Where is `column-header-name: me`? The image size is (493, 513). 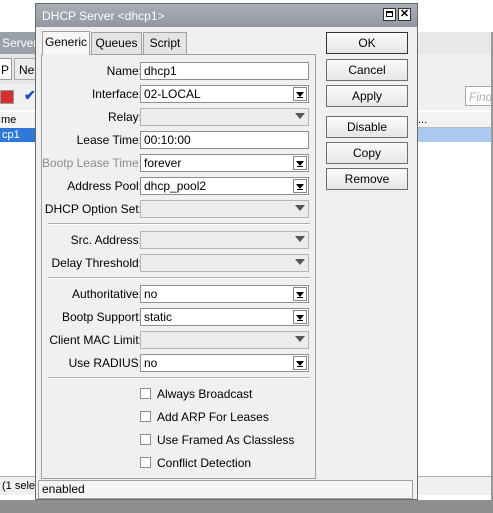 column-header-name: me is located at coordinates (18, 120).